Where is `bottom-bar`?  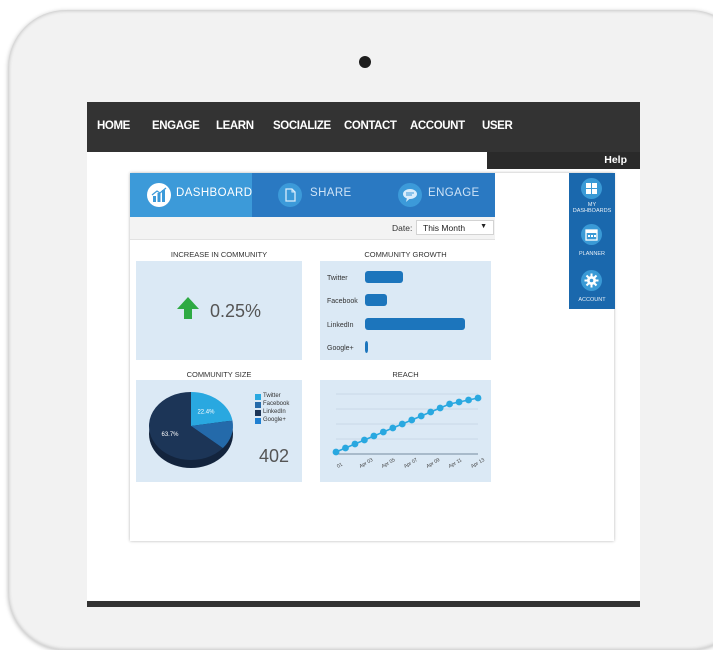 bottom-bar is located at coordinates (363, 604).